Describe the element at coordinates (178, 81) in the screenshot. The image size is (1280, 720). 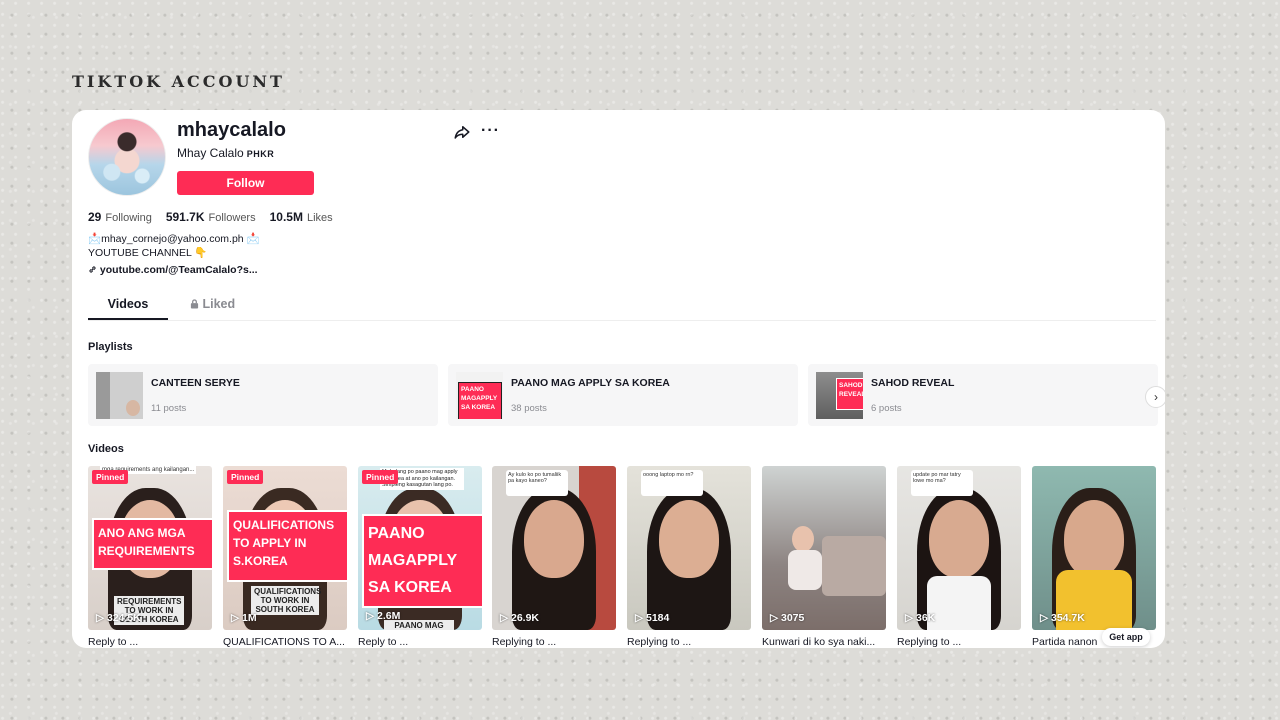
I see `slide-title: TIKTOK ACCOUNT` at that location.